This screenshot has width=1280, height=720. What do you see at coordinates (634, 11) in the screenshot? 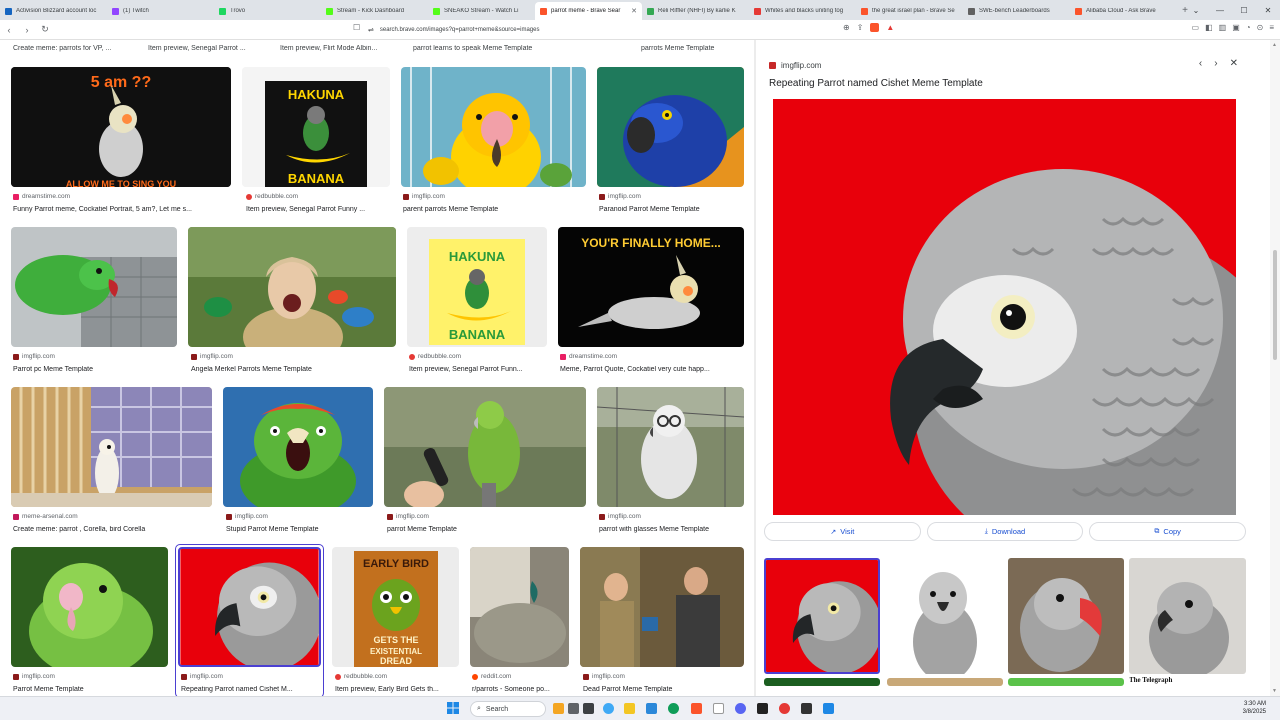
I see `close-tab-icon: ✕` at bounding box center [634, 11].